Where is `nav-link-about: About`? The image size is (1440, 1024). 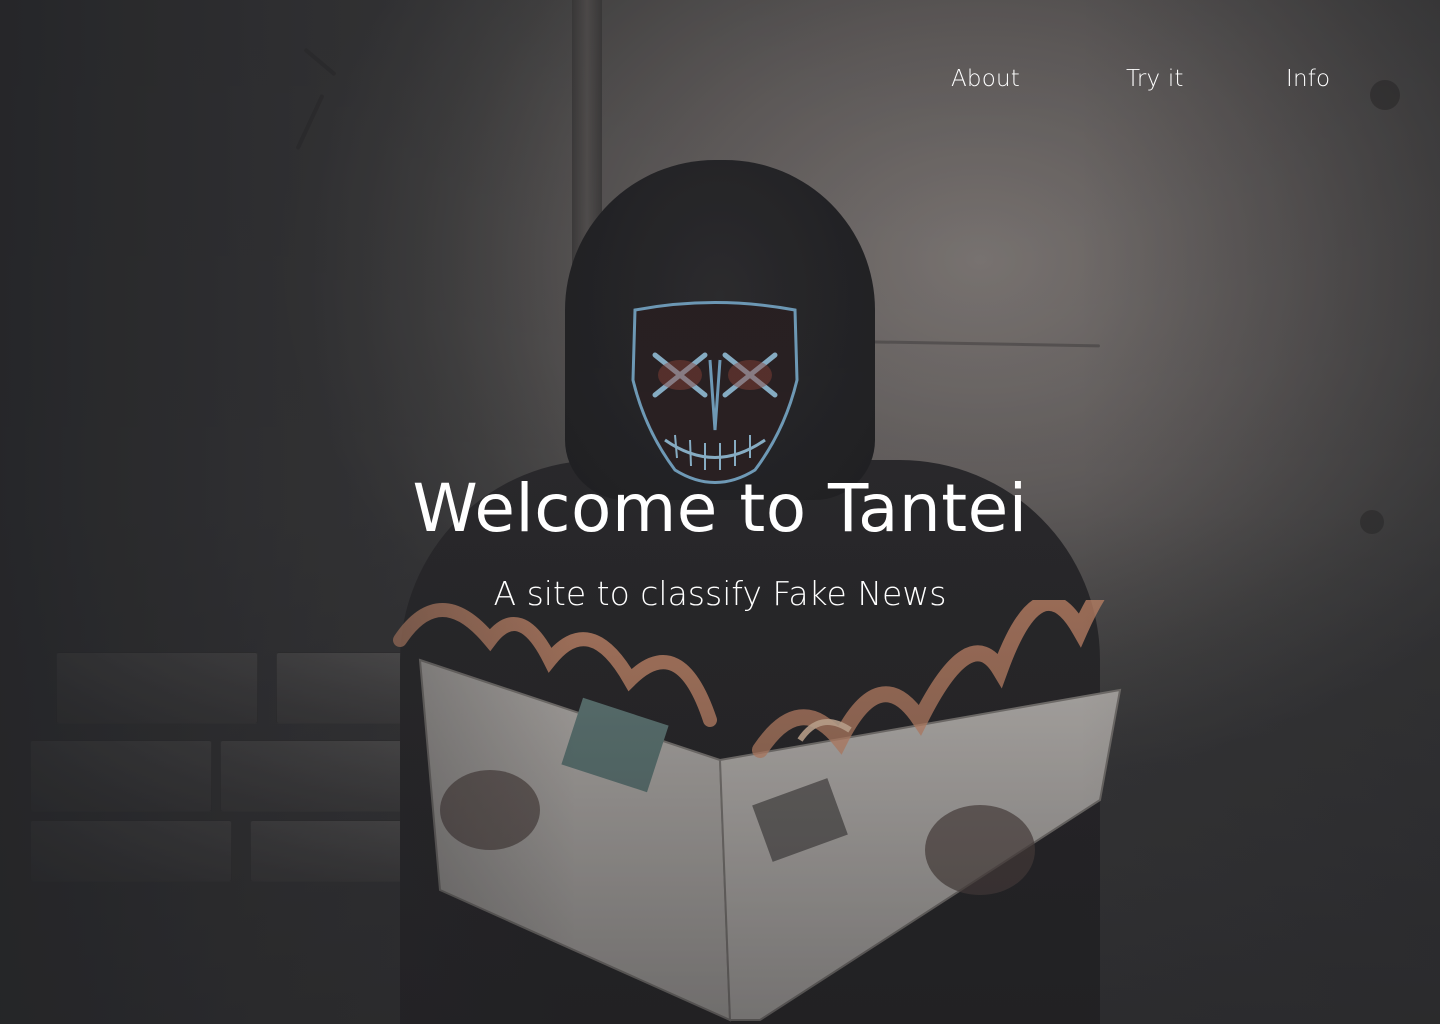 nav-link-about: About is located at coordinates (985, 79).